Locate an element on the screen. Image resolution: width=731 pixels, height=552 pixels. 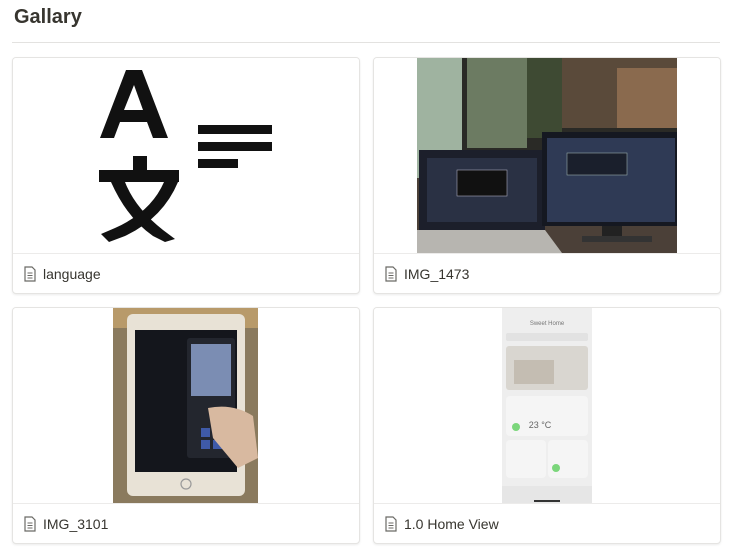
card-title: IMG_1473 is located at coordinates (437, 274).